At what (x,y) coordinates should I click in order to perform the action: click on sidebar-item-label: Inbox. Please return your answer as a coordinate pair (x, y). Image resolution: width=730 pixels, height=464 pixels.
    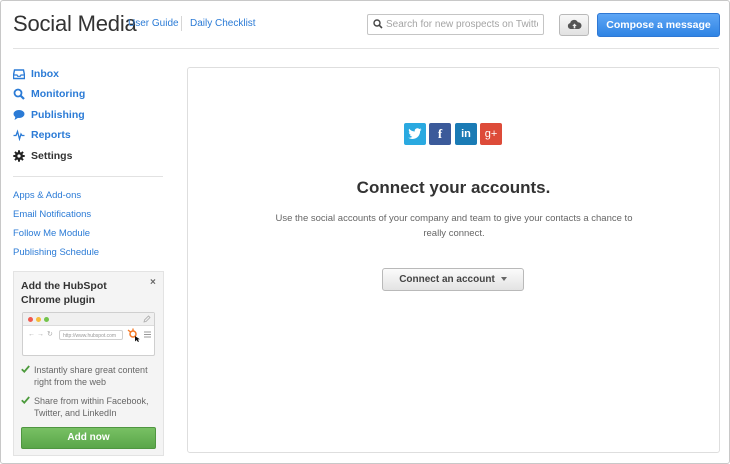
    Looking at the image, I should click on (45, 74).